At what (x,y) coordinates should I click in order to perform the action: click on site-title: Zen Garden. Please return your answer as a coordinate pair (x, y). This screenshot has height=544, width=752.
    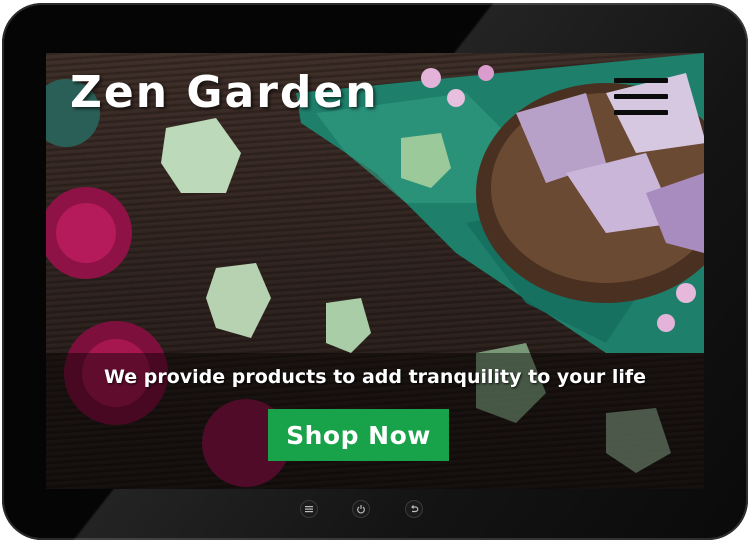
    Looking at the image, I should click on (224, 92).